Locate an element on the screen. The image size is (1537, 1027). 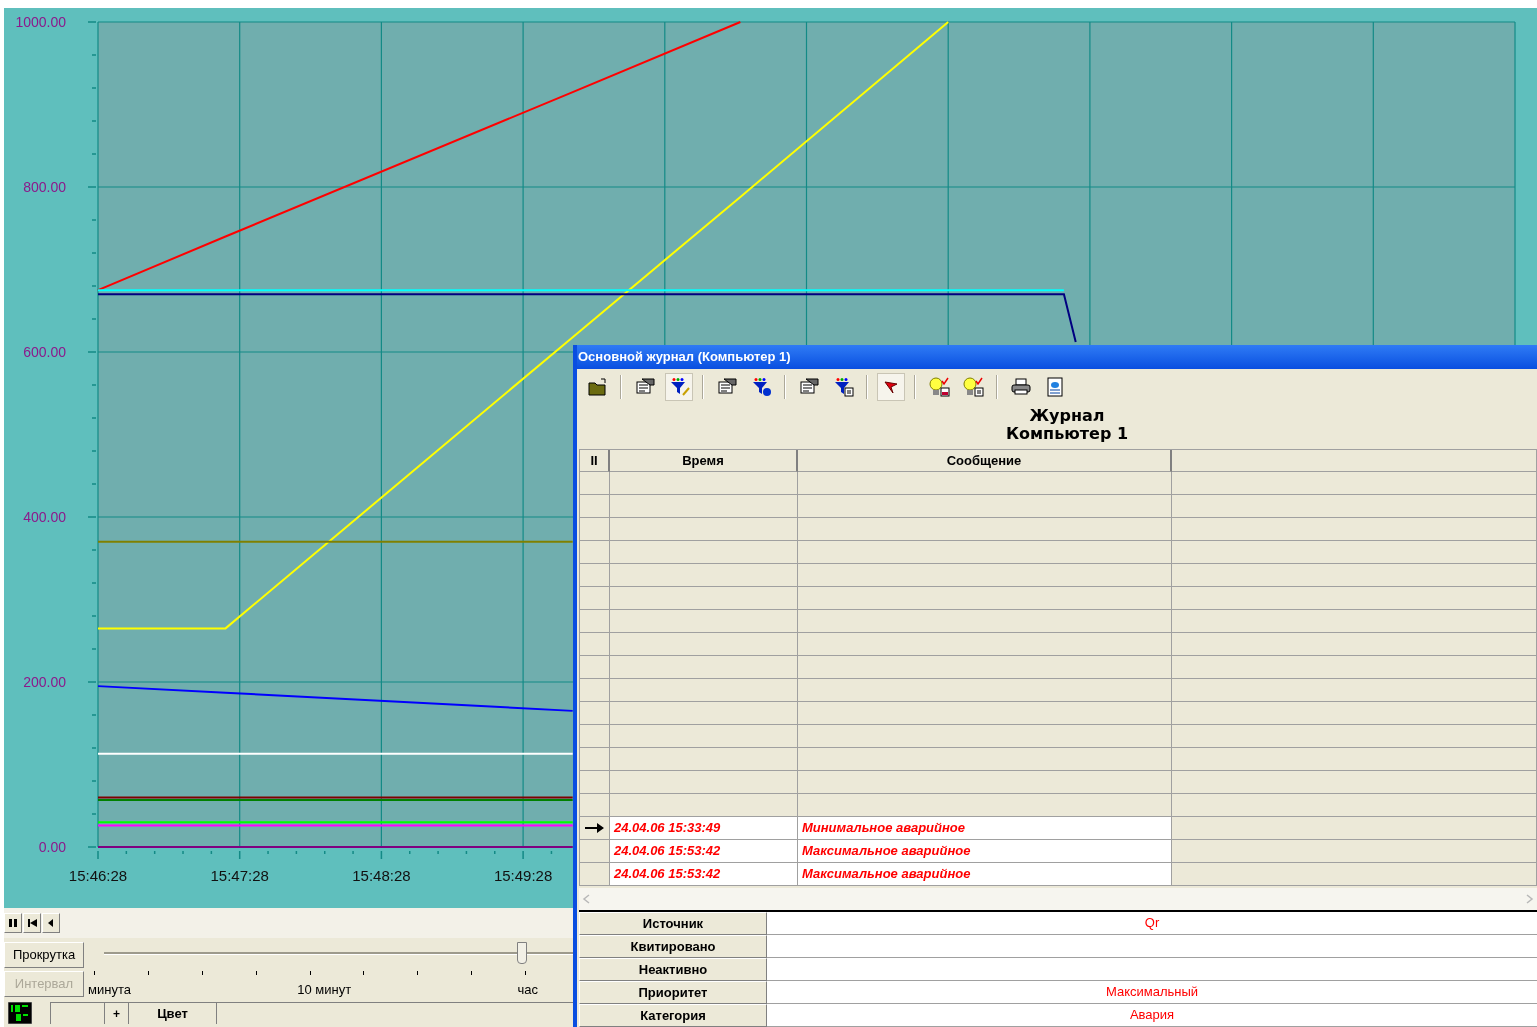
slider-label: 10 минут is located at coordinates (324, 990).